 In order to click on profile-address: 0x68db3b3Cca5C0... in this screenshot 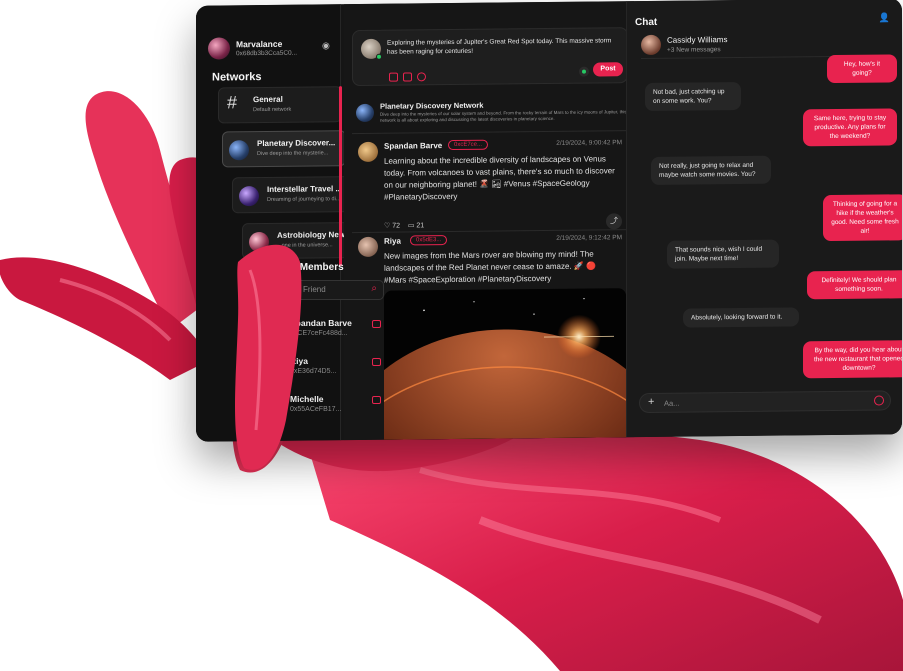, I will do `click(267, 53)`.